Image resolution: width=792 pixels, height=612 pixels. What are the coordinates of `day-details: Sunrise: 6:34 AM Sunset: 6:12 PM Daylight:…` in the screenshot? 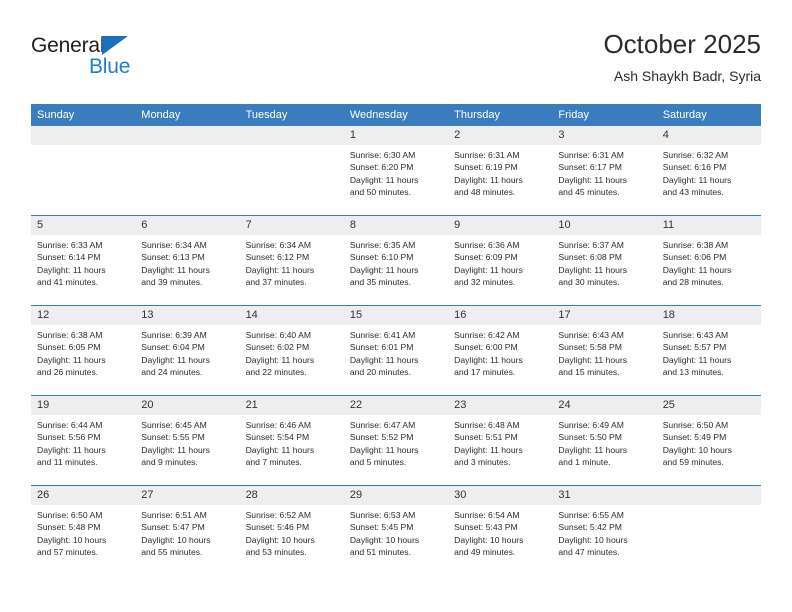 It's located at (292, 261).